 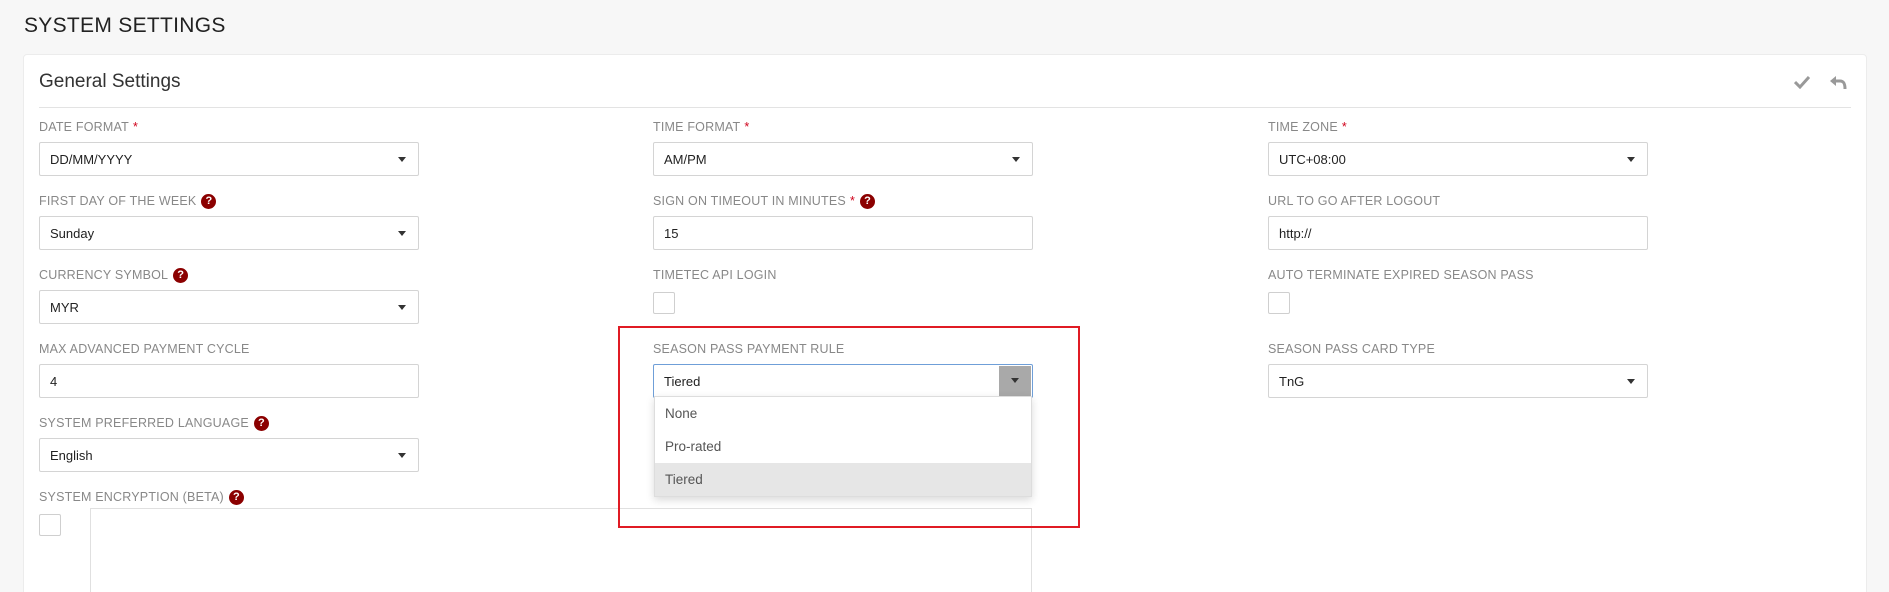 What do you see at coordinates (1292, 381) in the screenshot?
I see `season-pass-card-value: TnG` at bounding box center [1292, 381].